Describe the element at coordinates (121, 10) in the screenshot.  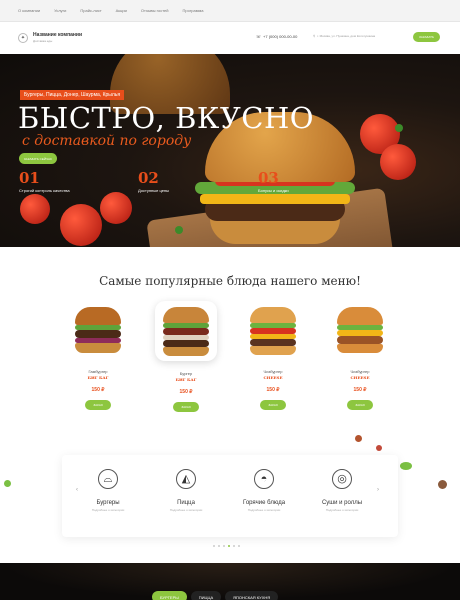
I see `nav-link-promos: Акции` at that location.